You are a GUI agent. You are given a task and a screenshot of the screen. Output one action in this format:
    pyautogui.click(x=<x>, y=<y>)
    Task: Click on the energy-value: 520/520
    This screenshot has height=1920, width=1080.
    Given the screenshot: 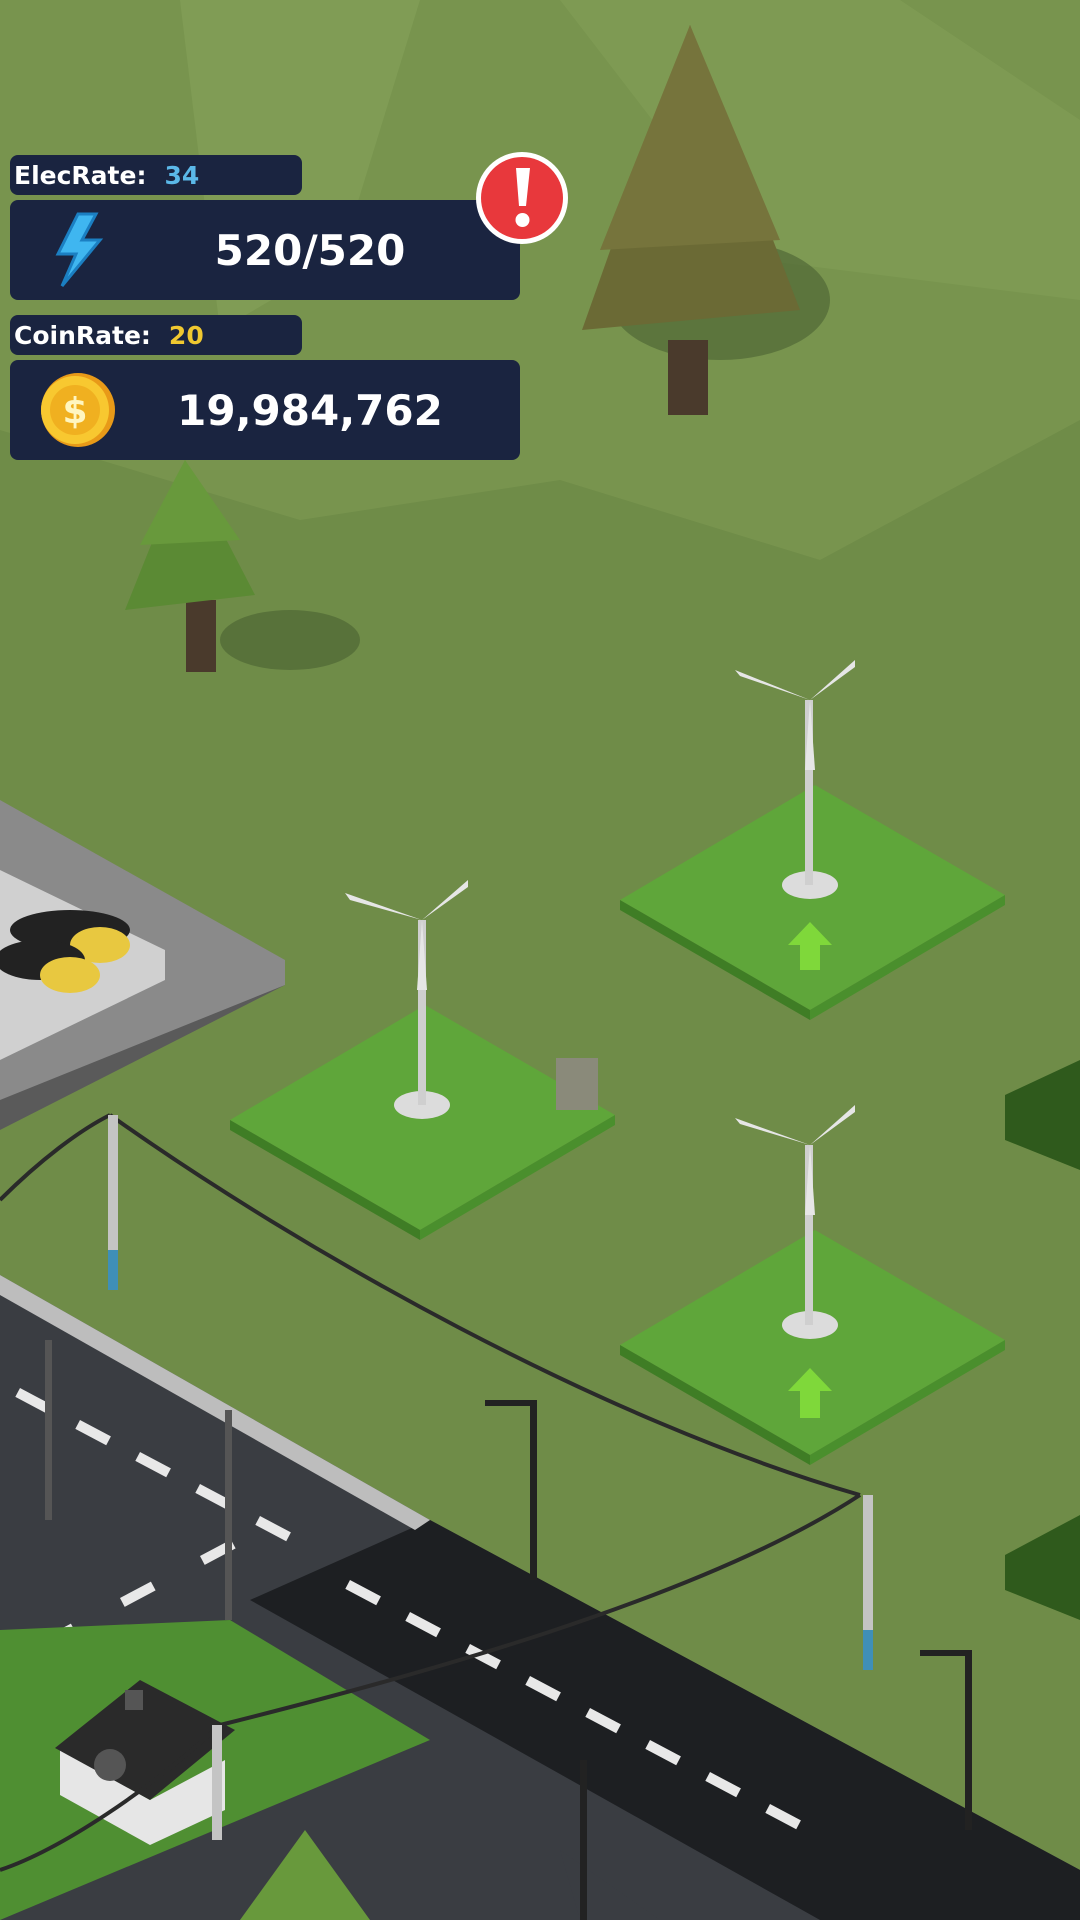 What is the action you would take?
    pyautogui.click(x=310, y=250)
    